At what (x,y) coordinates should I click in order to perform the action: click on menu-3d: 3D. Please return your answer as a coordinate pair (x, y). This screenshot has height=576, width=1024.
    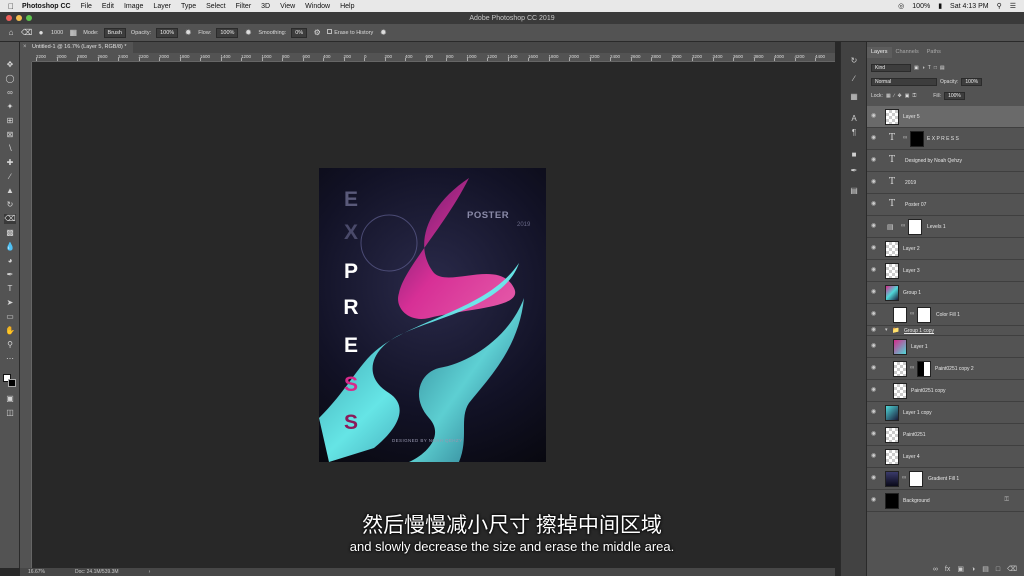
    Looking at the image, I should click on (265, 6).